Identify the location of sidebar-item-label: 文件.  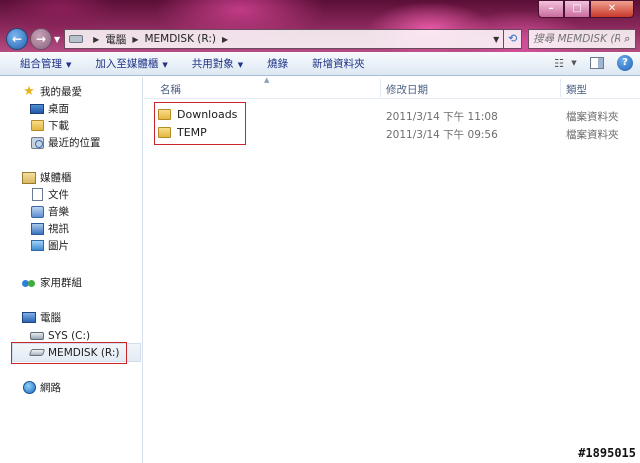
(58, 195).